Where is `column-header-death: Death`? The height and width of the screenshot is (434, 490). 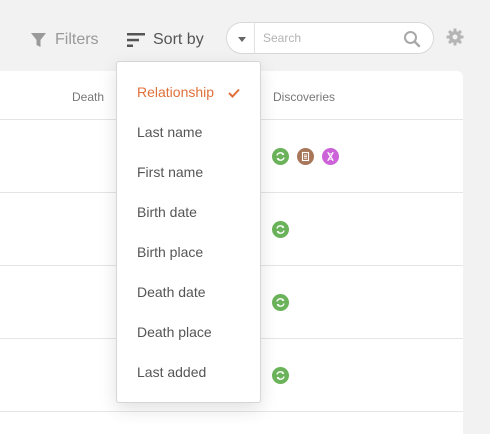
column-header-death: Death is located at coordinates (88, 97).